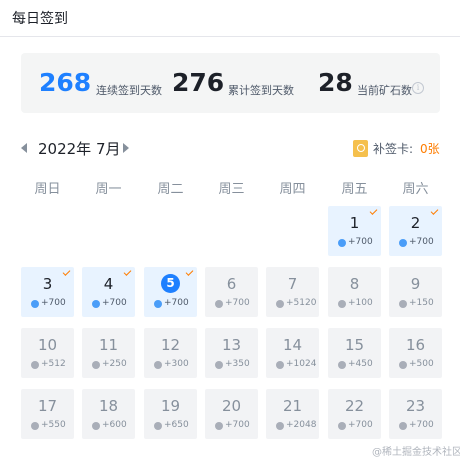 Image resolution: width=460 pixels, height=460 pixels. What do you see at coordinates (415, 406) in the screenshot?
I see `day-number: 23` at bounding box center [415, 406].